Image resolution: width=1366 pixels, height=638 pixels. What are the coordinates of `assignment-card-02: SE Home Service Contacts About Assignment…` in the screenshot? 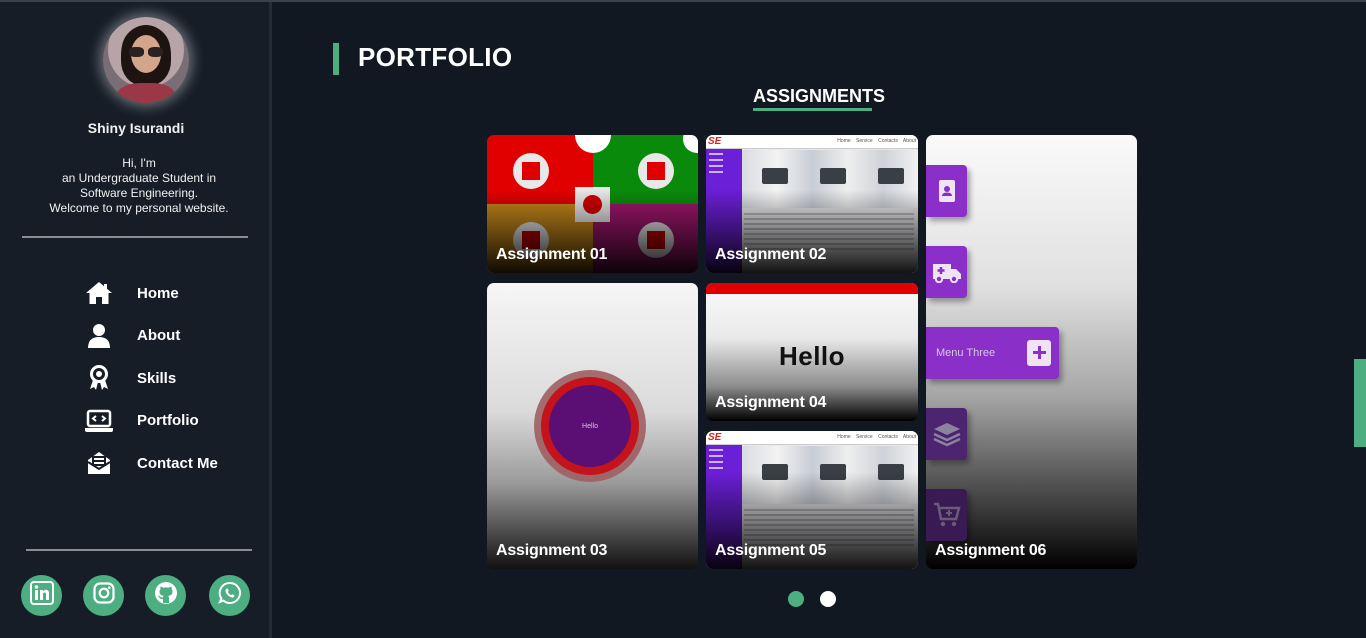 It's located at (812, 204).